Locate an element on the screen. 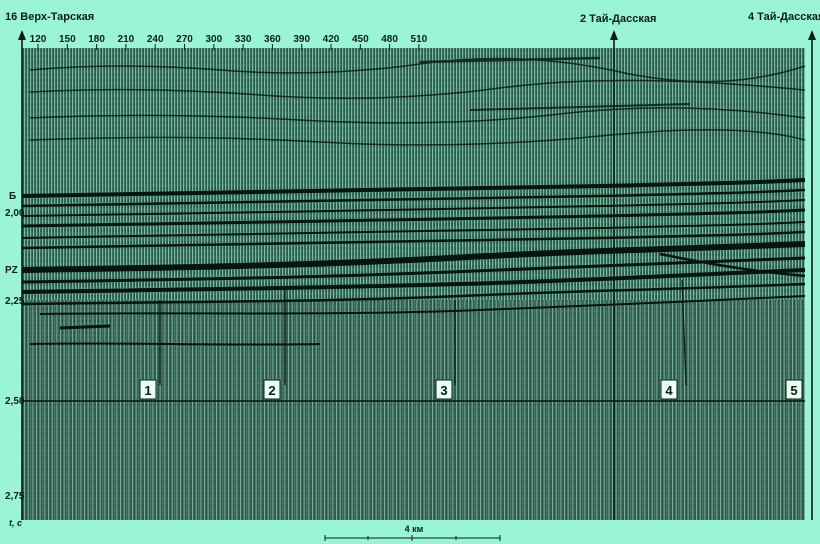 The width and height of the screenshot is (820, 544). svg-text: 3 is located at coordinates (443, 390).